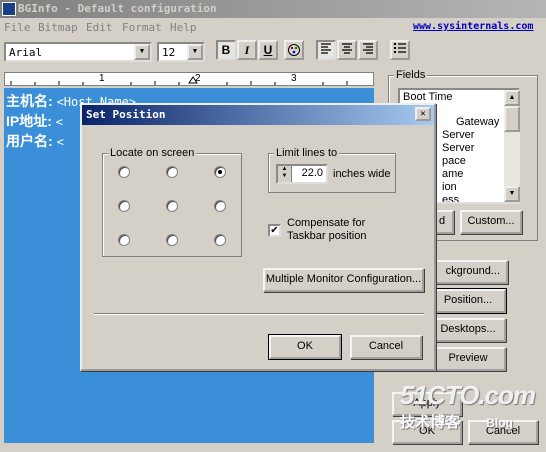 This screenshot has height=452, width=546. What do you see at coordinates (99, 27) in the screenshot?
I see `menu-edit: Edit` at bounding box center [99, 27].